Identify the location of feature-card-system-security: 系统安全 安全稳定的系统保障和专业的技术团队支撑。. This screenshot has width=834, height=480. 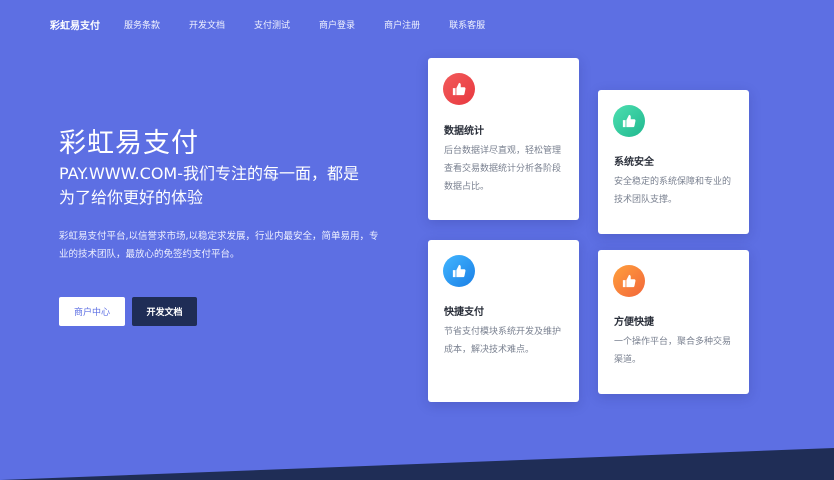
(673, 162).